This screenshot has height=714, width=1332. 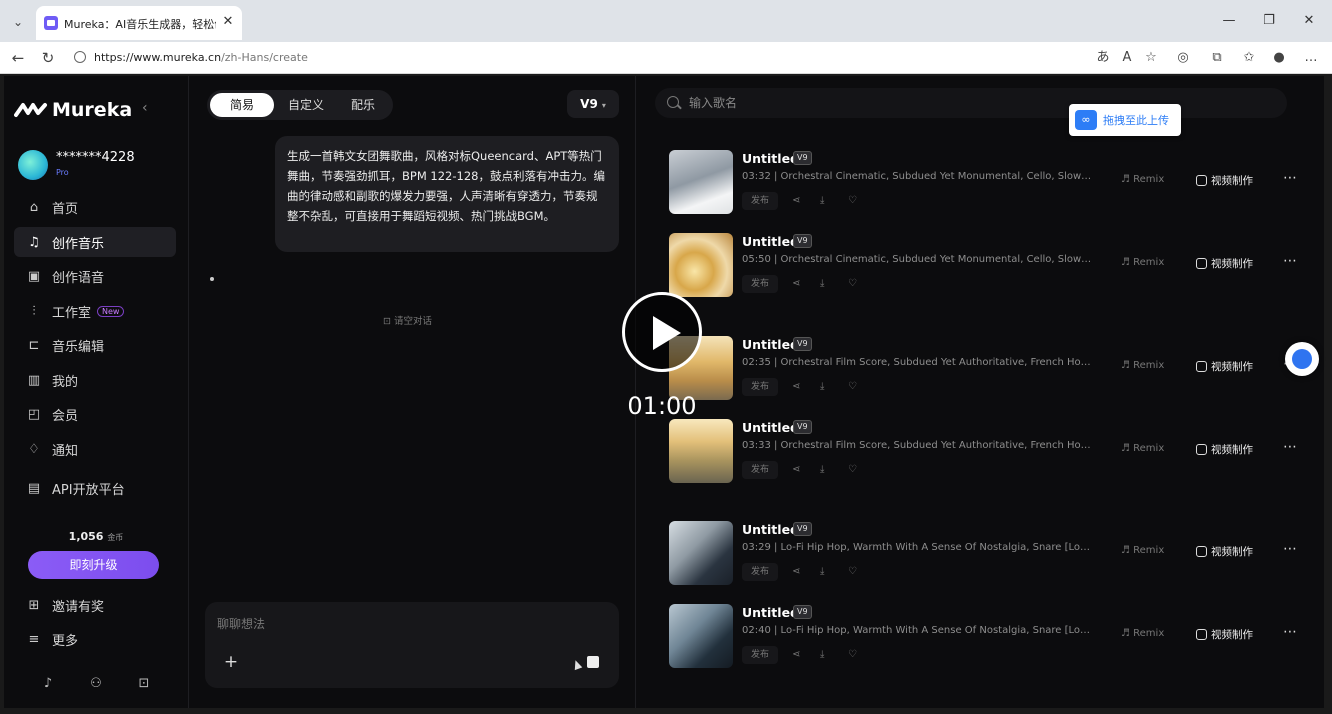 What do you see at coordinates (144, 684) in the screenshot?
I see `bilibili-icon: ⊡` at bounding box center [144, 684].